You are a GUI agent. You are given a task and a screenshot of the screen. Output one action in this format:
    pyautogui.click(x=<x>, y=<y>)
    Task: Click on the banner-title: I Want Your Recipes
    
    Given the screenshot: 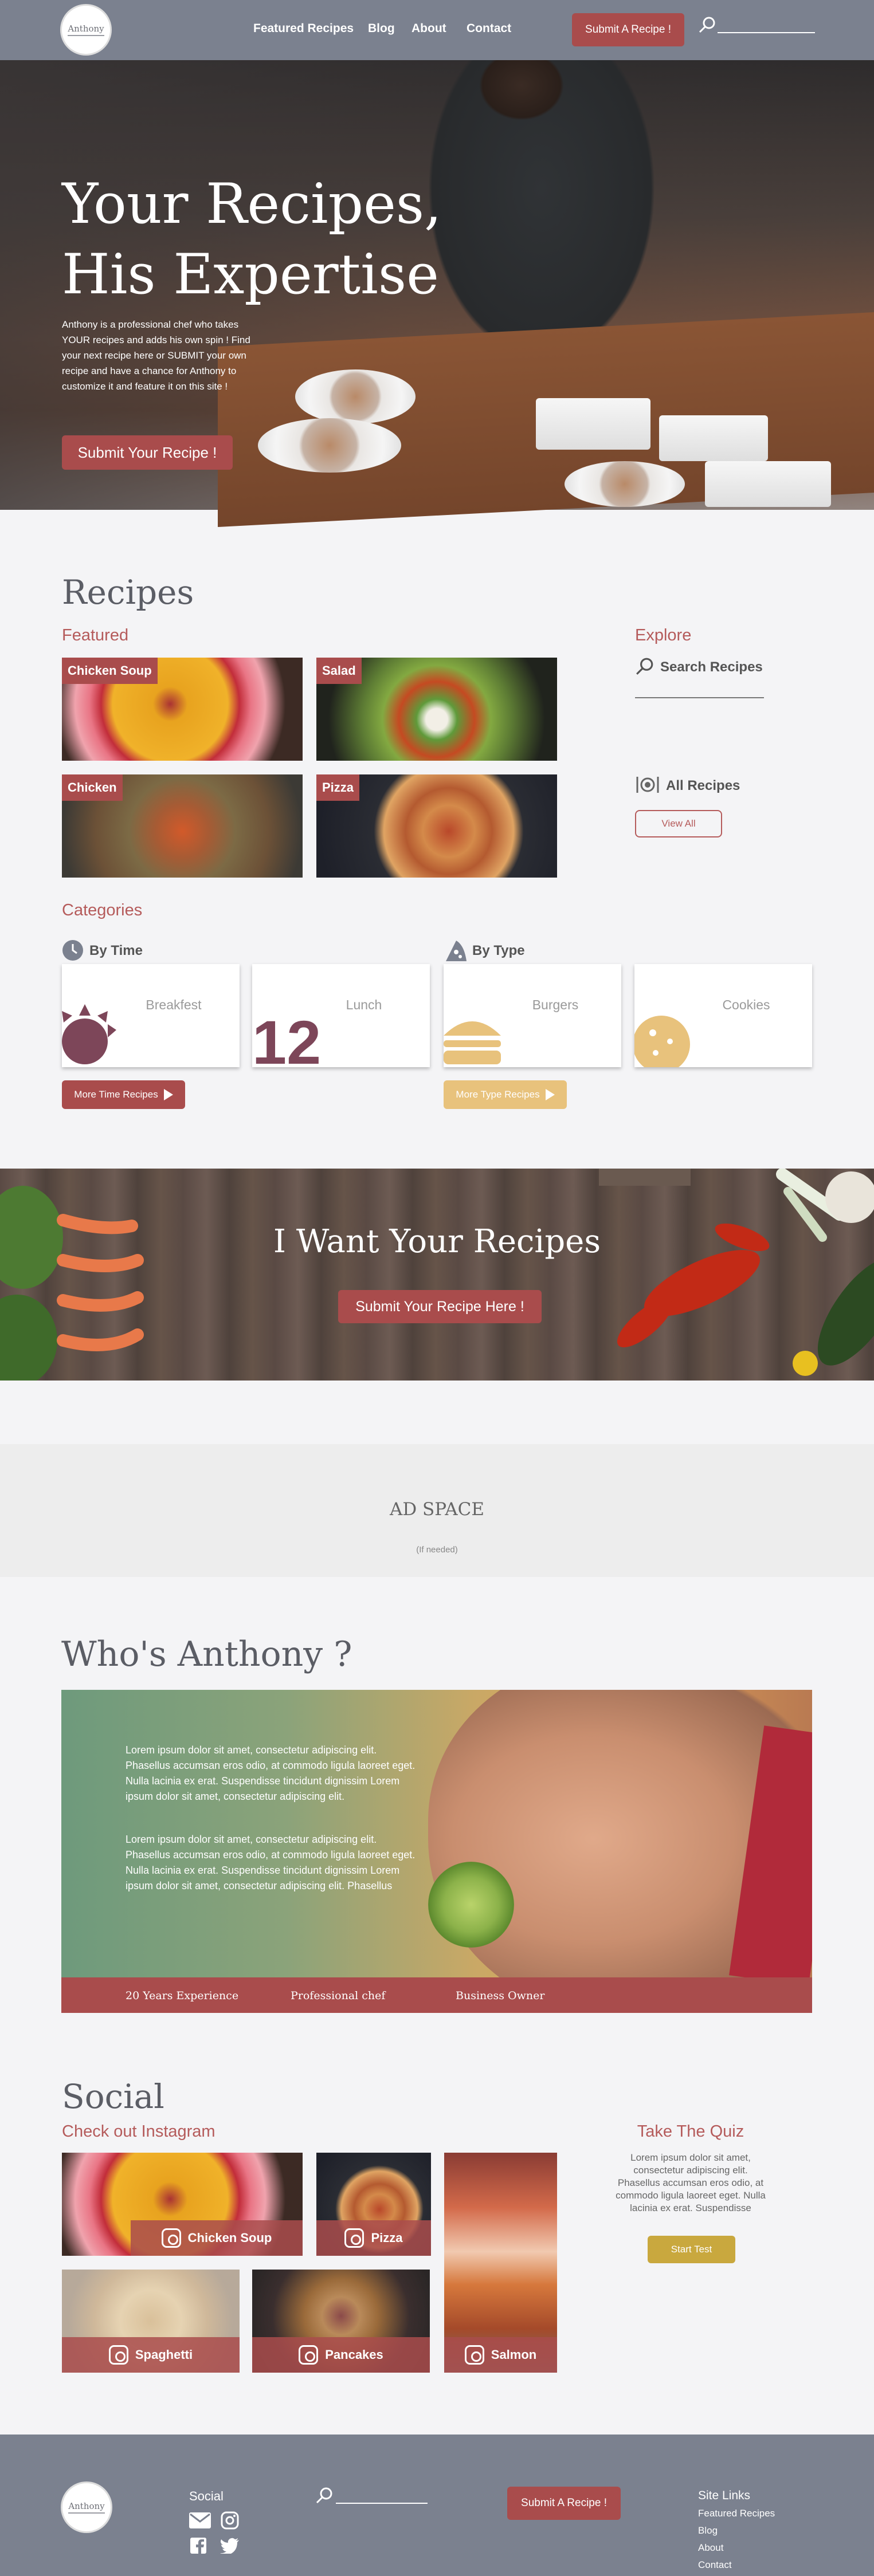 What is the action you would take?
    pyautogui.click(x=437, y=1241)
    